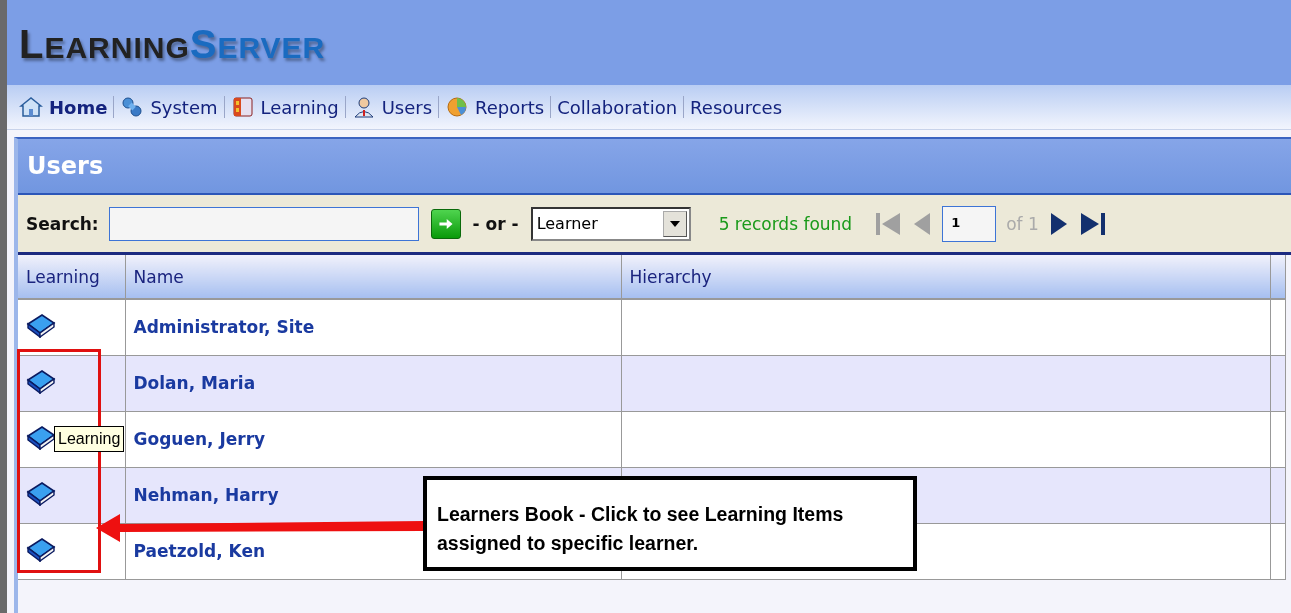  What do you see at coordinates (736, 107) in the screenshot?
I see `nav-link: Resources` at bounding box center [736, 107].